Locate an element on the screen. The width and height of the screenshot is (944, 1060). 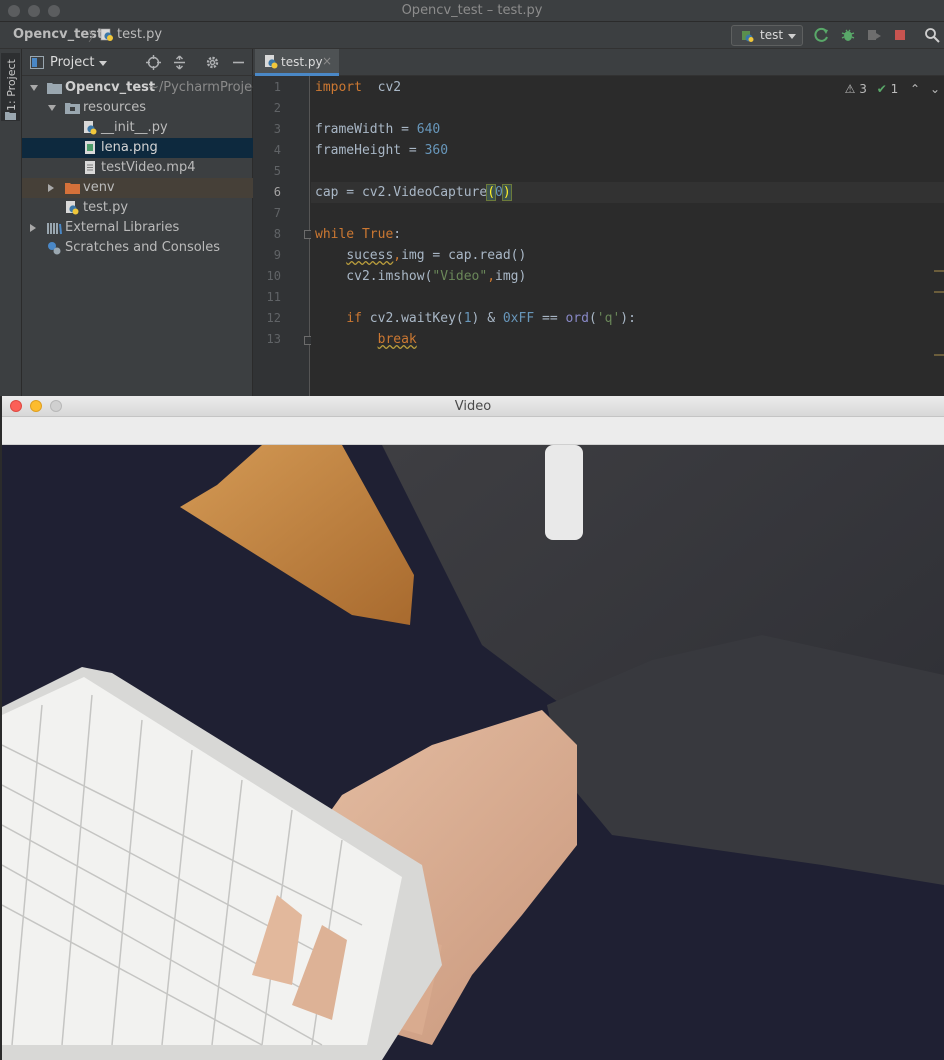
code-line: cap = cv2.VideoCapture(0) is located at coordinates (413, 192).